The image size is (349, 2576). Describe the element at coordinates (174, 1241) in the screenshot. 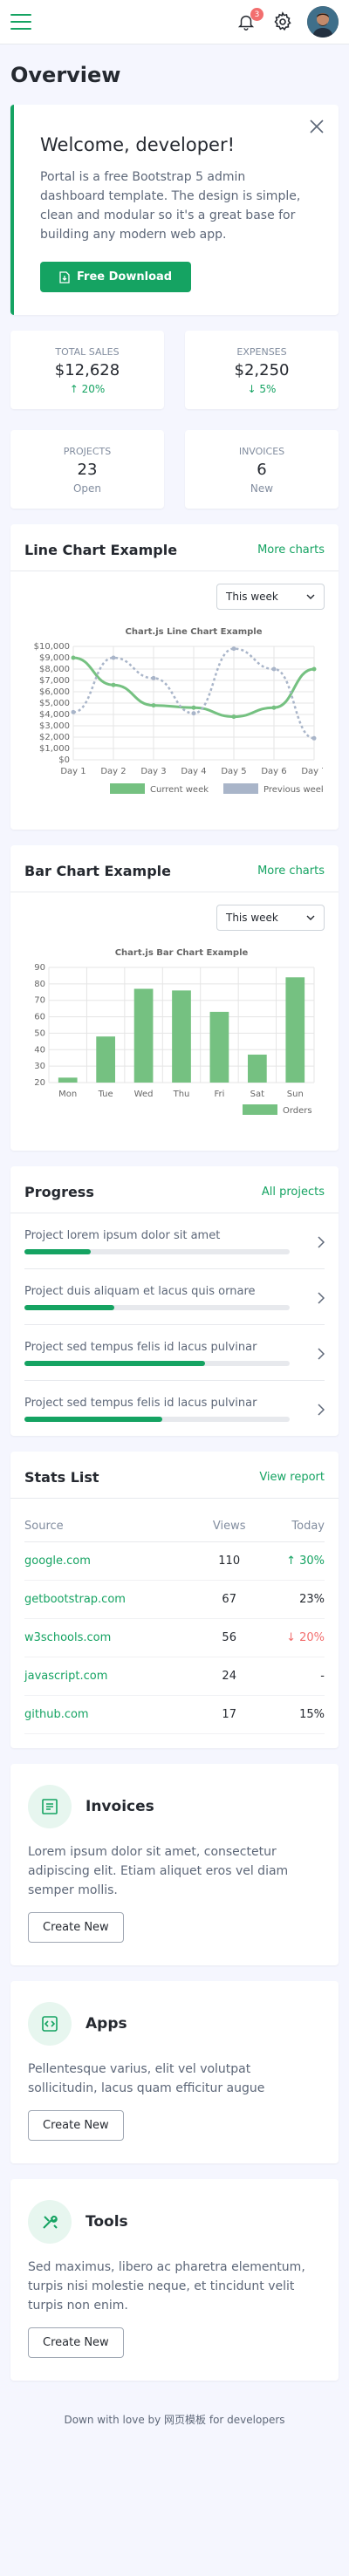

I see `progress-item: Project lorem ipsum dolor sit amet` at that location.